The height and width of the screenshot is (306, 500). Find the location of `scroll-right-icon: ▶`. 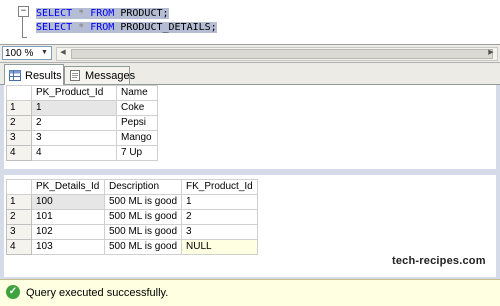

scroll-right-icon: ▶ is located at coordinates (491, 53).